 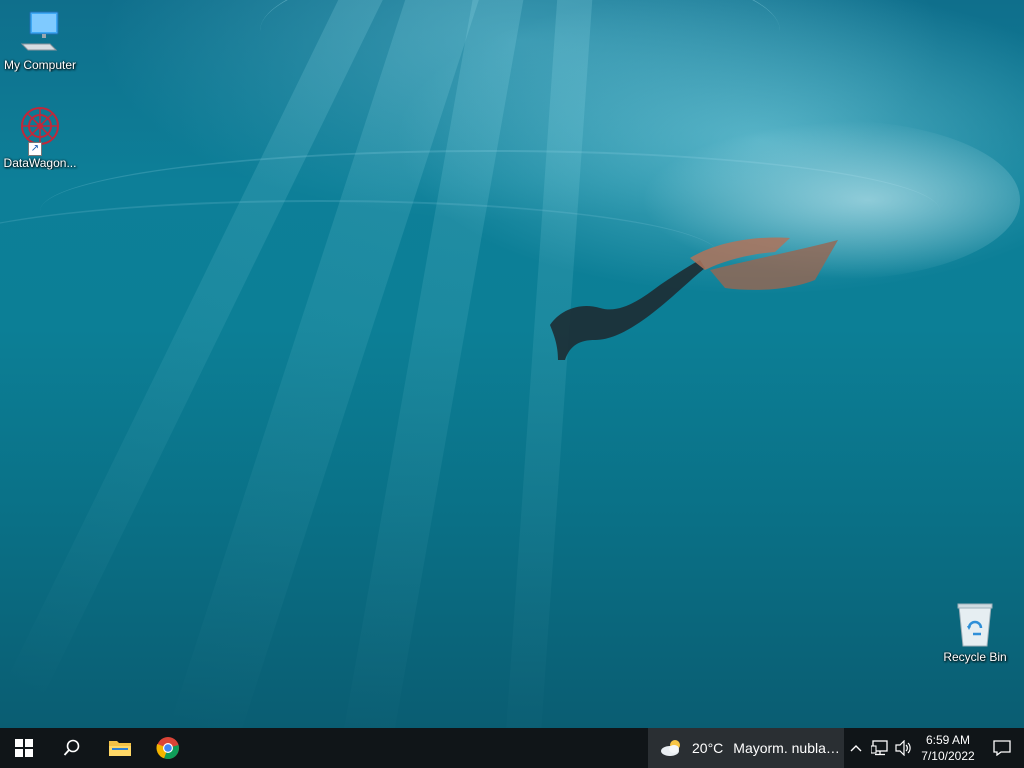 What do you see at coordinates (708, 748) in the screenshot?
I see `weather-temperature: 20°C` at bounding box center [708, 748].